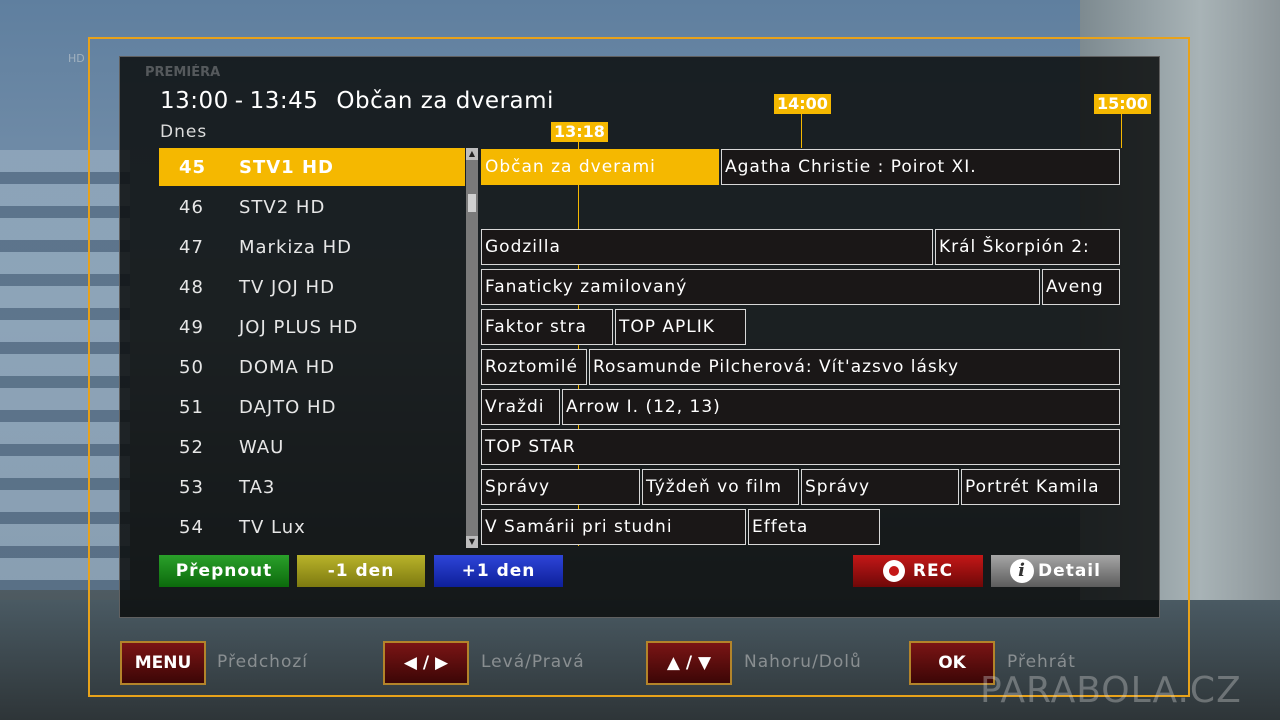  I want to click on channel-name: TV Lux, so click(272, 527).